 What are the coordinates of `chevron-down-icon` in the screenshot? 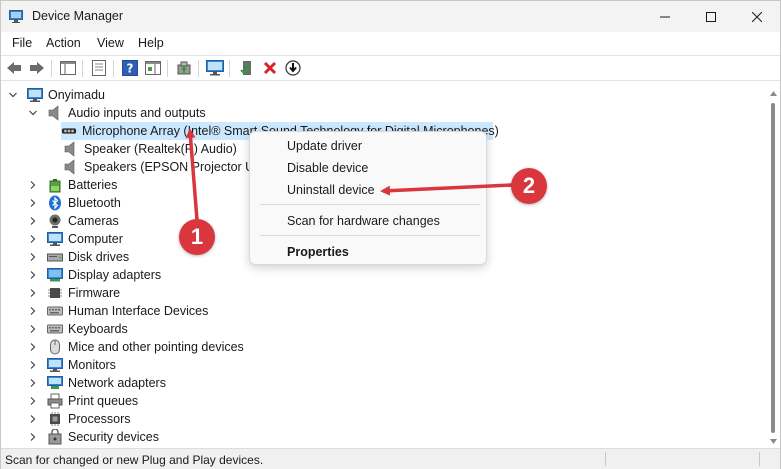 It's located at (33, 113).